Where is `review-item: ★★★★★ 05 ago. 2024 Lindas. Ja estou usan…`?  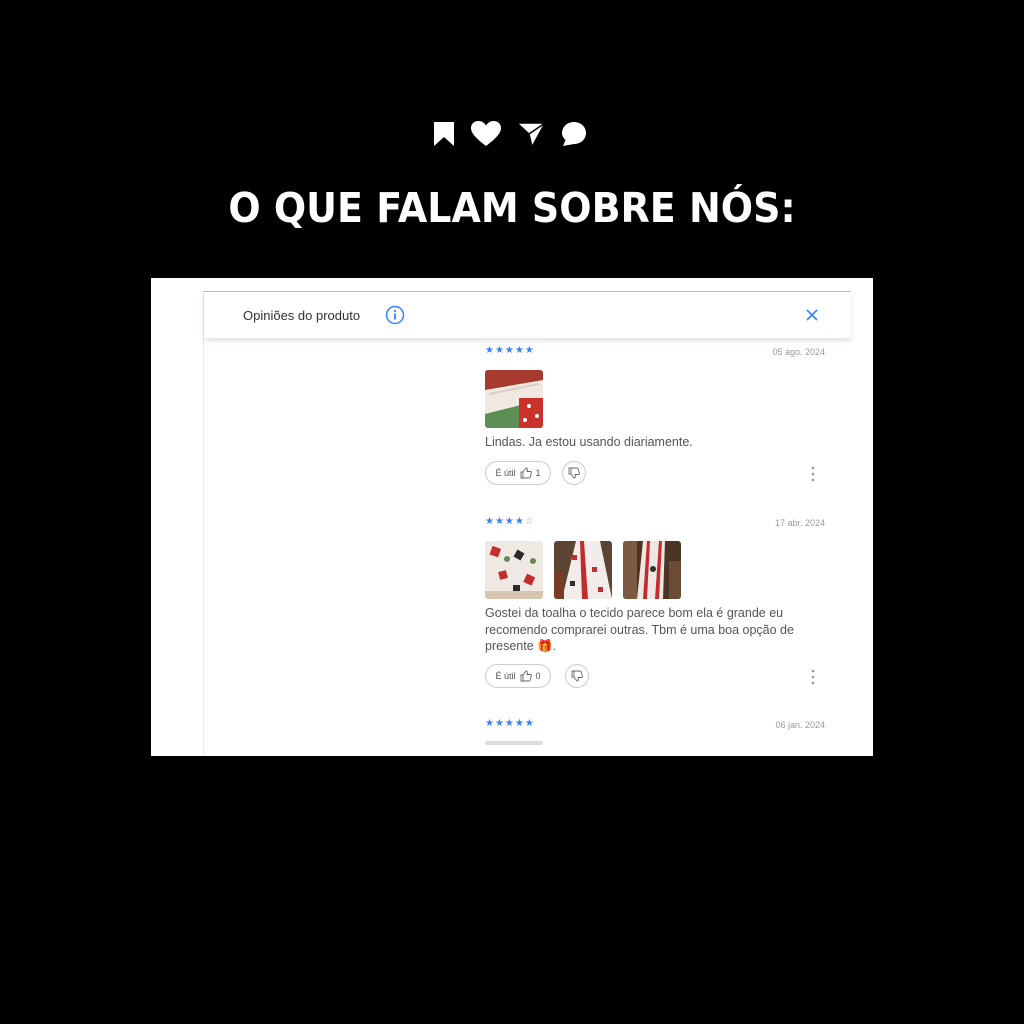
review-item: ★★★★★ 05 ago. 2024 Lindas. Ja estou usan… is located at coordinates (655, 421).